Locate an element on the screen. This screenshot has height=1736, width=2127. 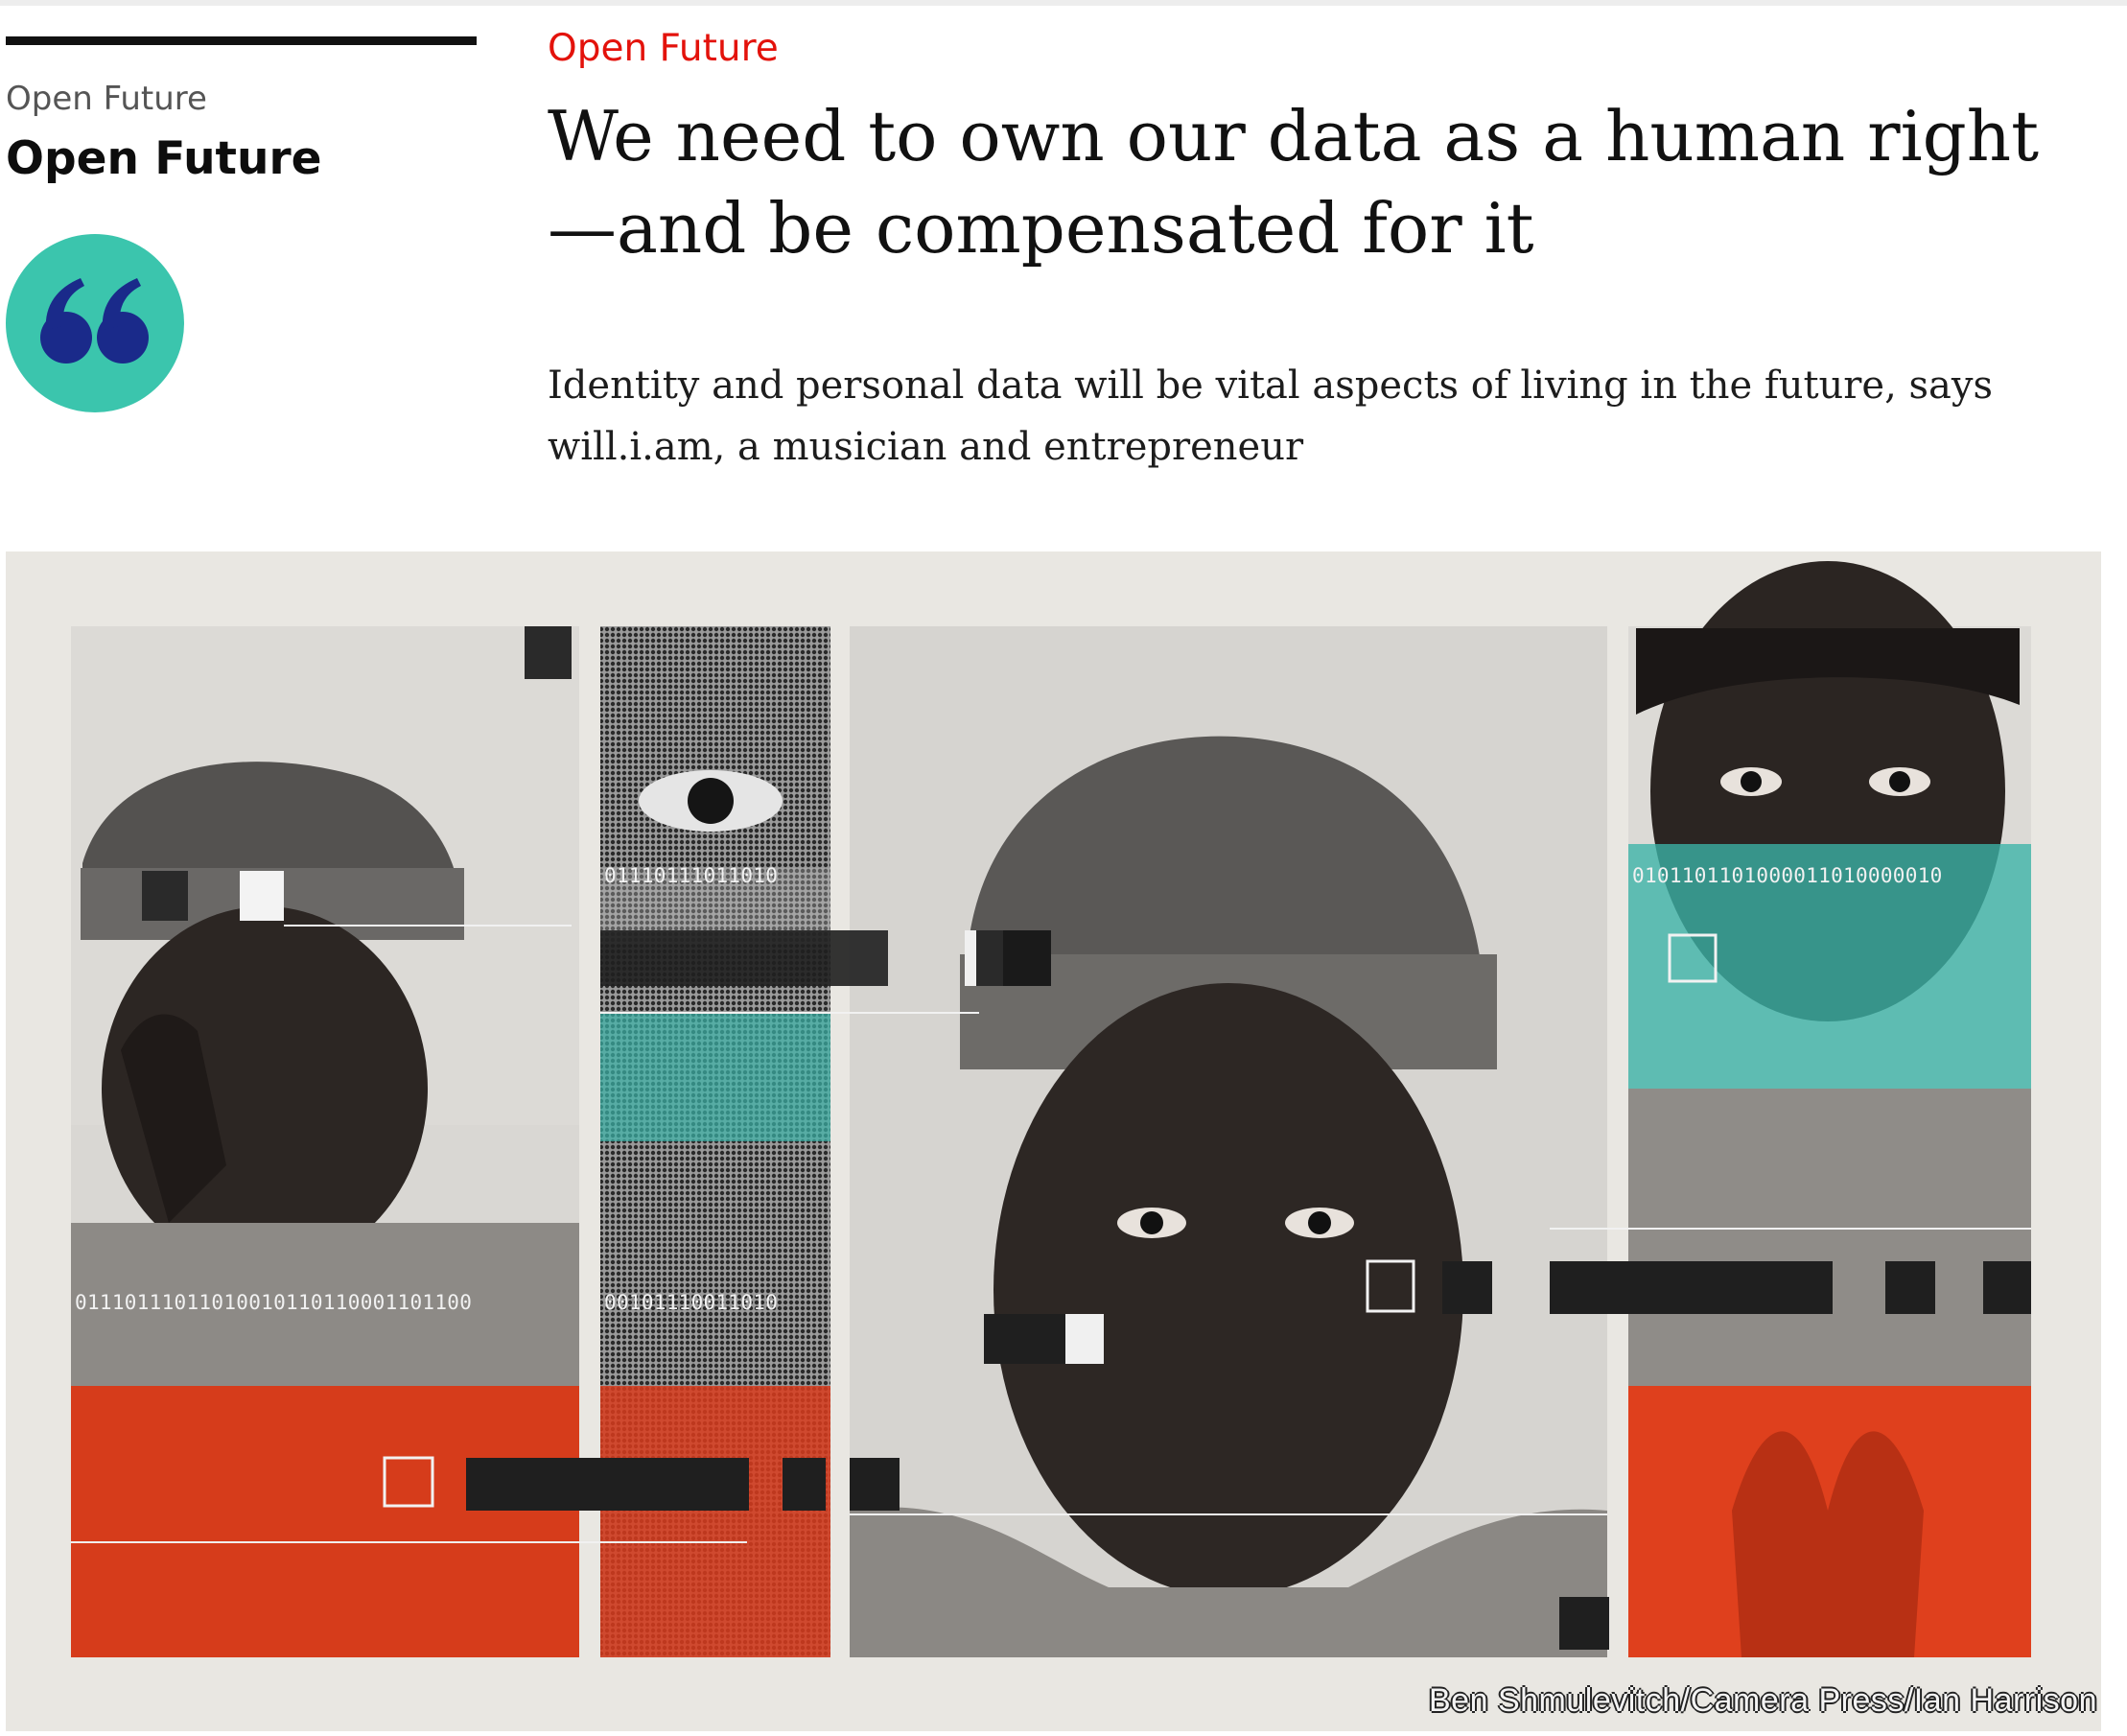
sidebar-rule is located at coordinates (241, 40).